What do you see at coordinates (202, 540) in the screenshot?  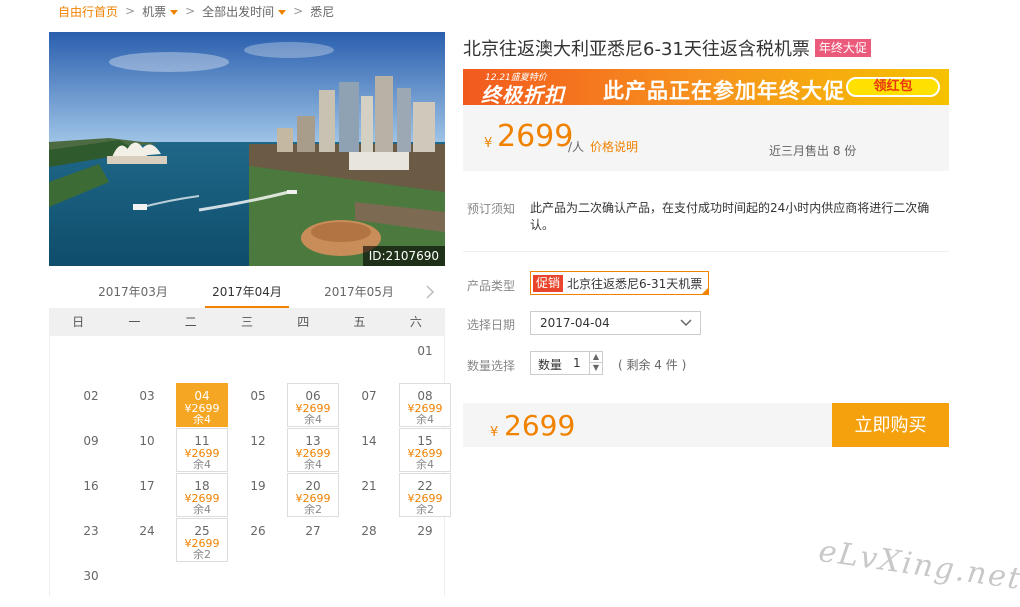 I see `calendar-day-25: 25 ¥2699 余2` at bounding box center [202, 540].